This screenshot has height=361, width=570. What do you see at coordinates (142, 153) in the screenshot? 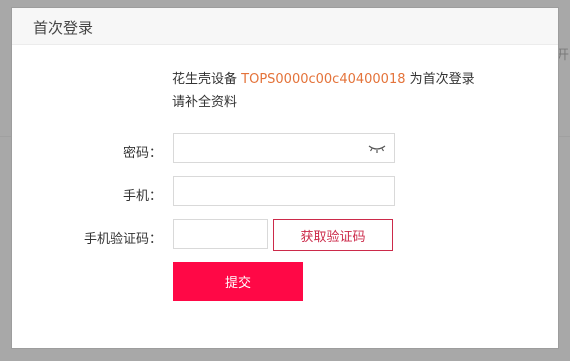
I see `password-label: 密码：` at bounding box center [142, 153].